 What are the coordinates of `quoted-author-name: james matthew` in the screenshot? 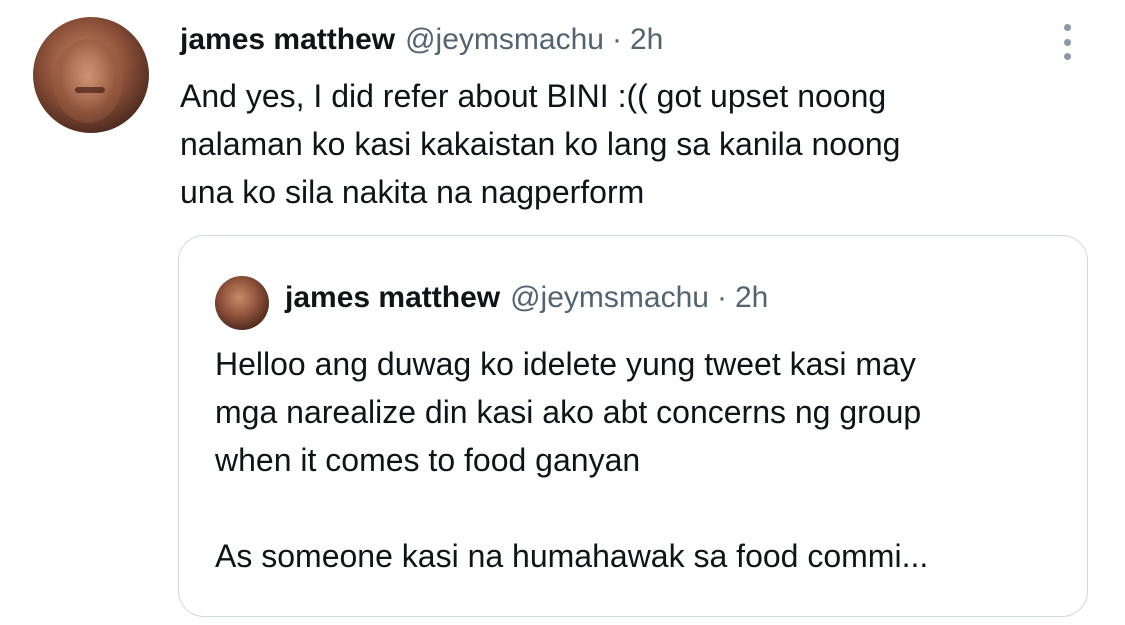 It's located at (393, 297).